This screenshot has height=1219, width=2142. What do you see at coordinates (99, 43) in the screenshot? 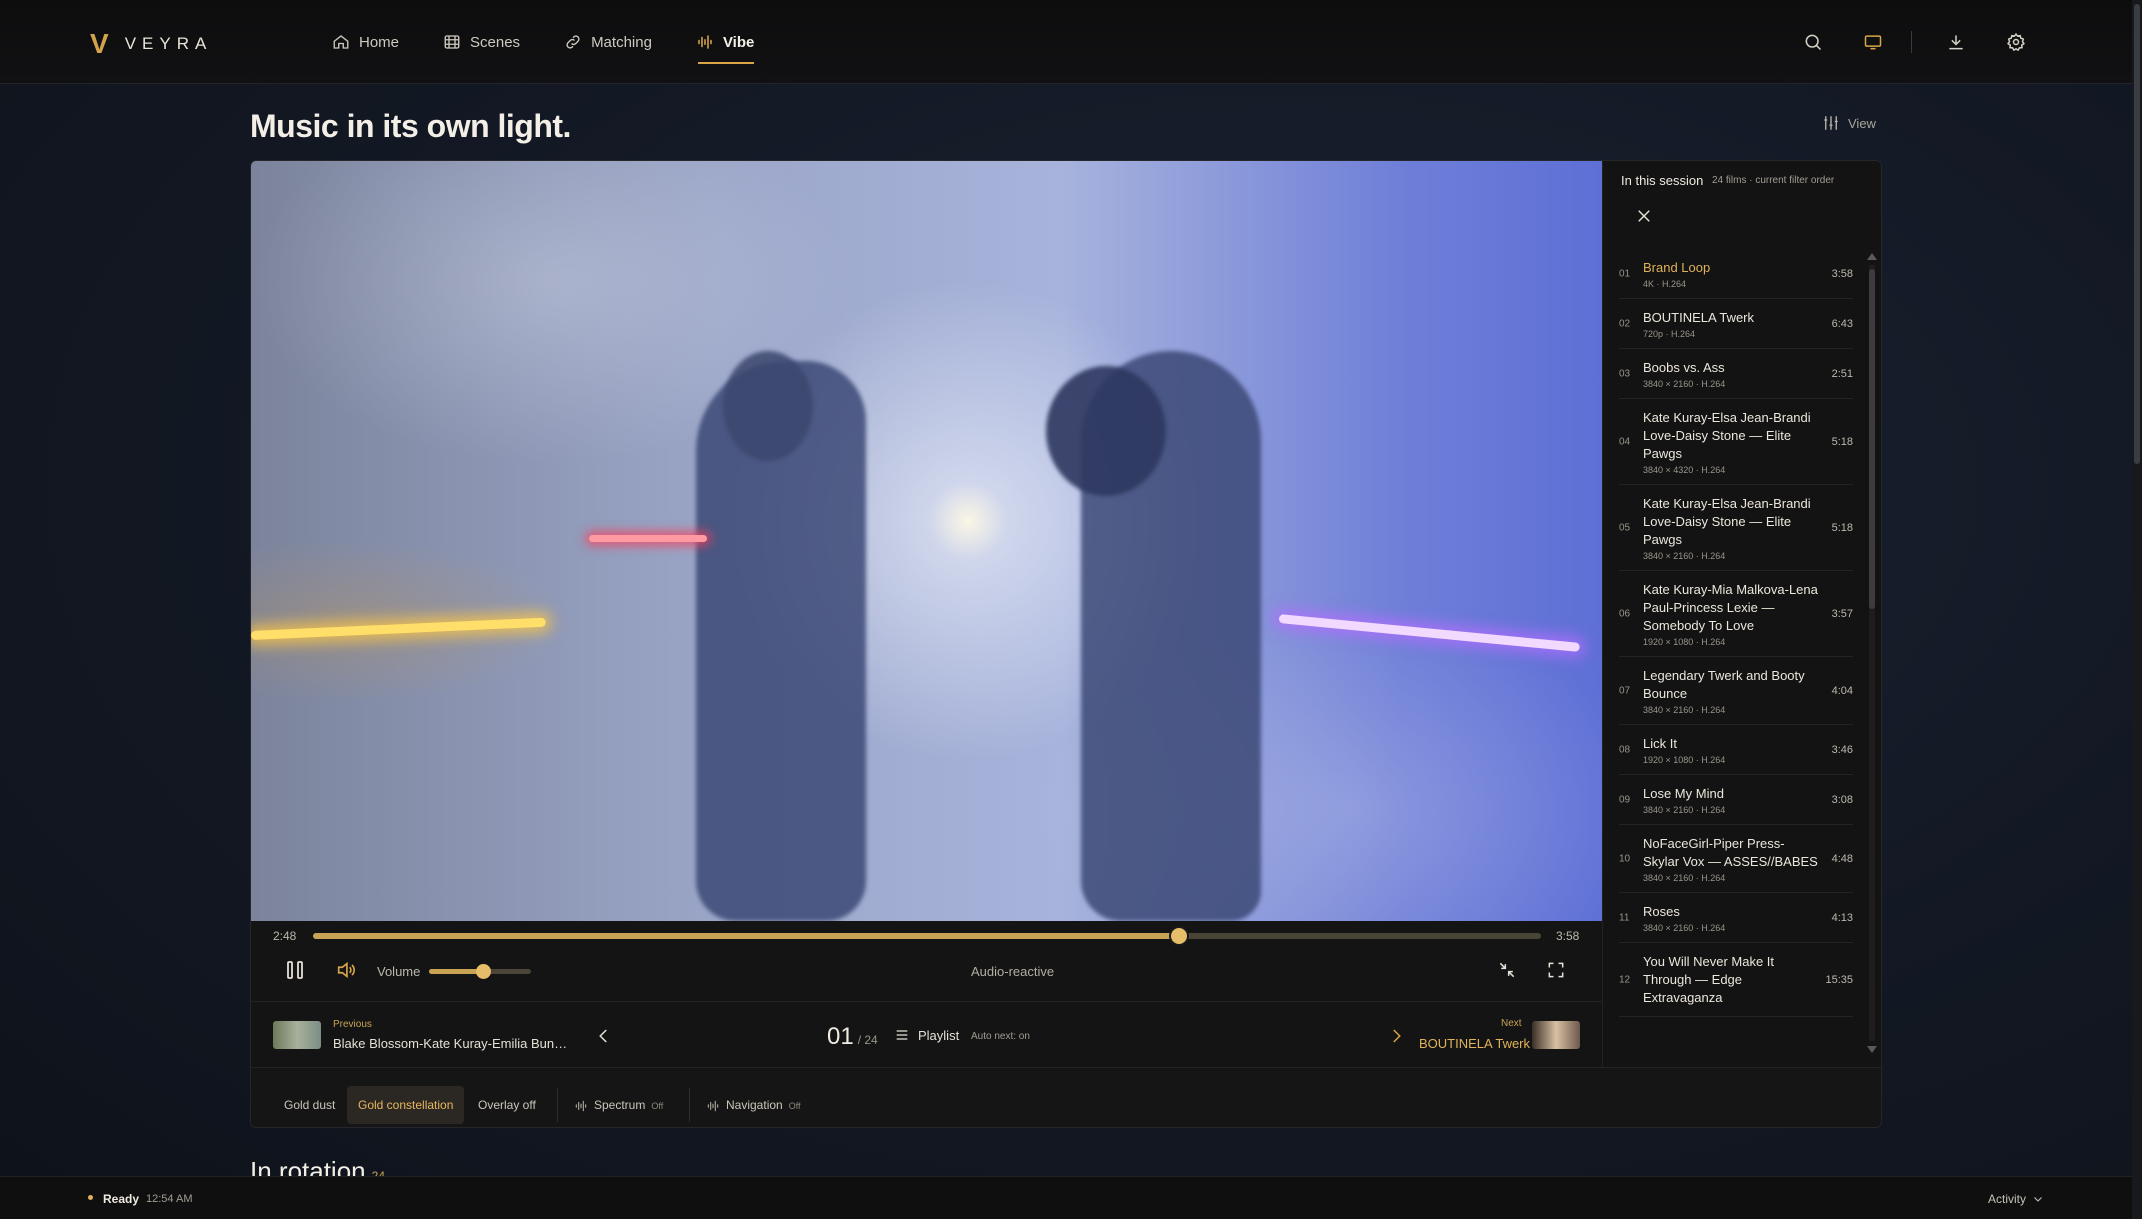
I see `logo-mark: V` at bounding box center [99, 43].